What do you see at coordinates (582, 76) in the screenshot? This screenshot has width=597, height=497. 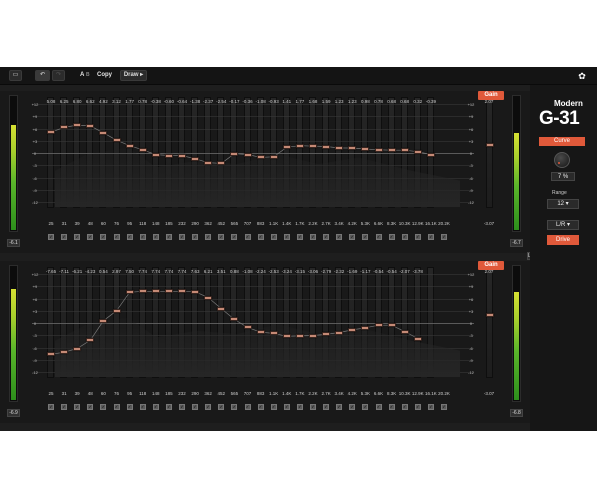 I see `paw-logo-icon: ✿` at bounding box center [582, 76].